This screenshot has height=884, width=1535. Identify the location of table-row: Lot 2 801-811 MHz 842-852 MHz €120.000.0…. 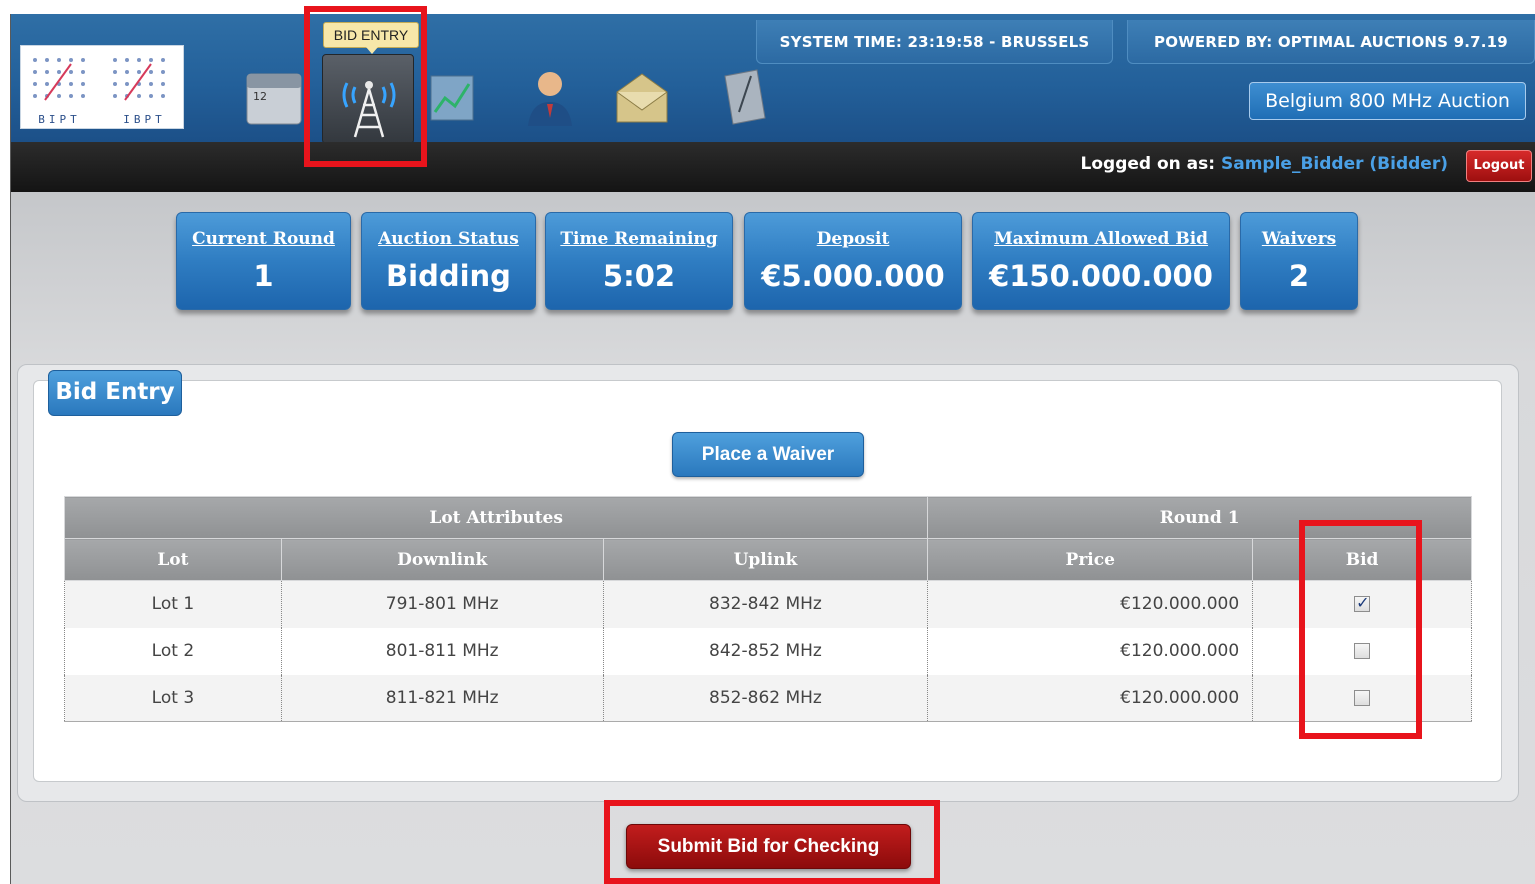
(768, 651).